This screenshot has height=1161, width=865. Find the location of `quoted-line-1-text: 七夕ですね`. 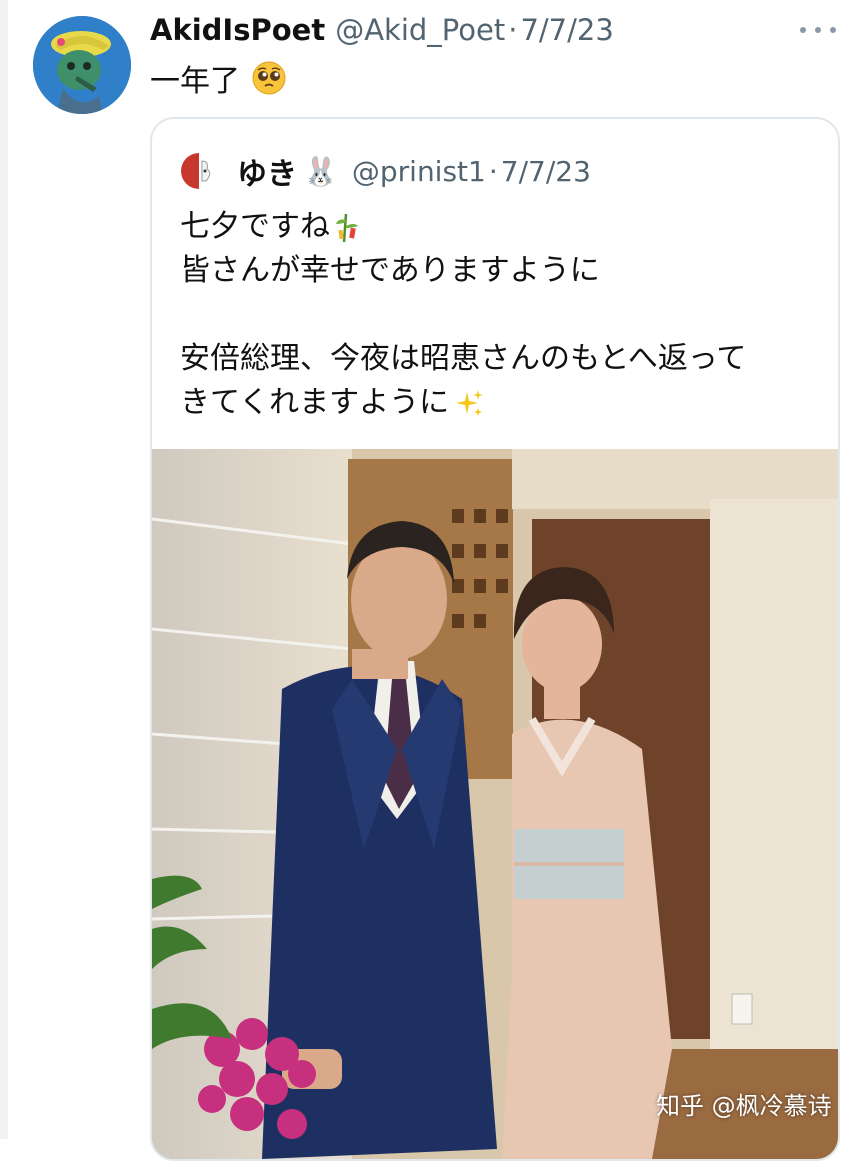

quoted-line-1-text: 七夕ですね is located at coordinates (255, 226).